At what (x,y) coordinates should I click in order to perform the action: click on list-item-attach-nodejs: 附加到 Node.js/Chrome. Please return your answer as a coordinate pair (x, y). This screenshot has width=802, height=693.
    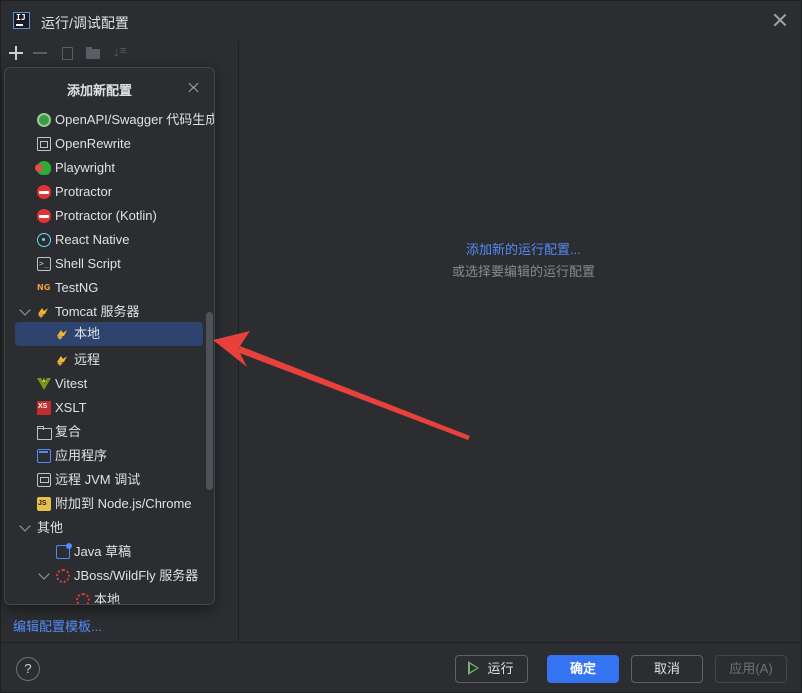
    Looking at the image, I should click on (114, 504).